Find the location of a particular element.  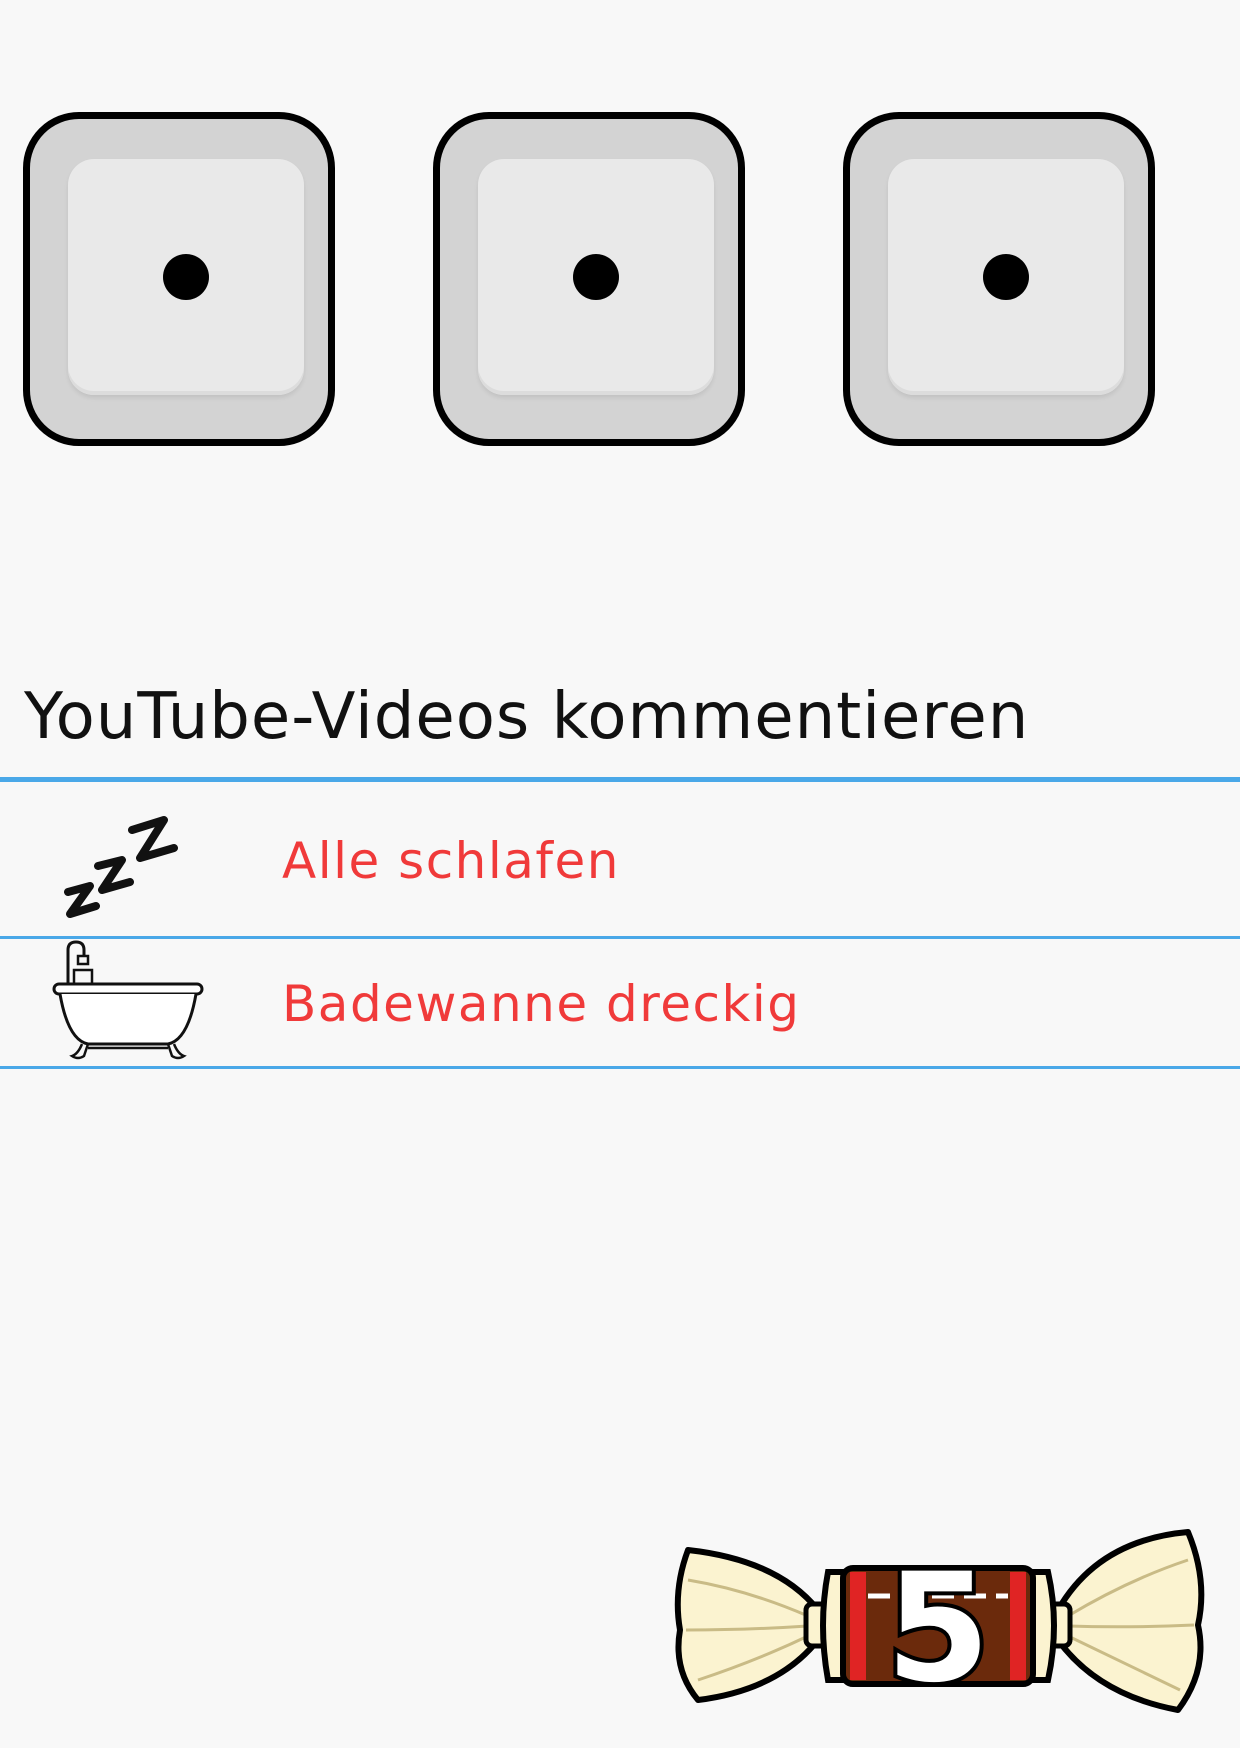

item-label-bathtub: Badewanne dreckig is located at coordinates (541, 1004).